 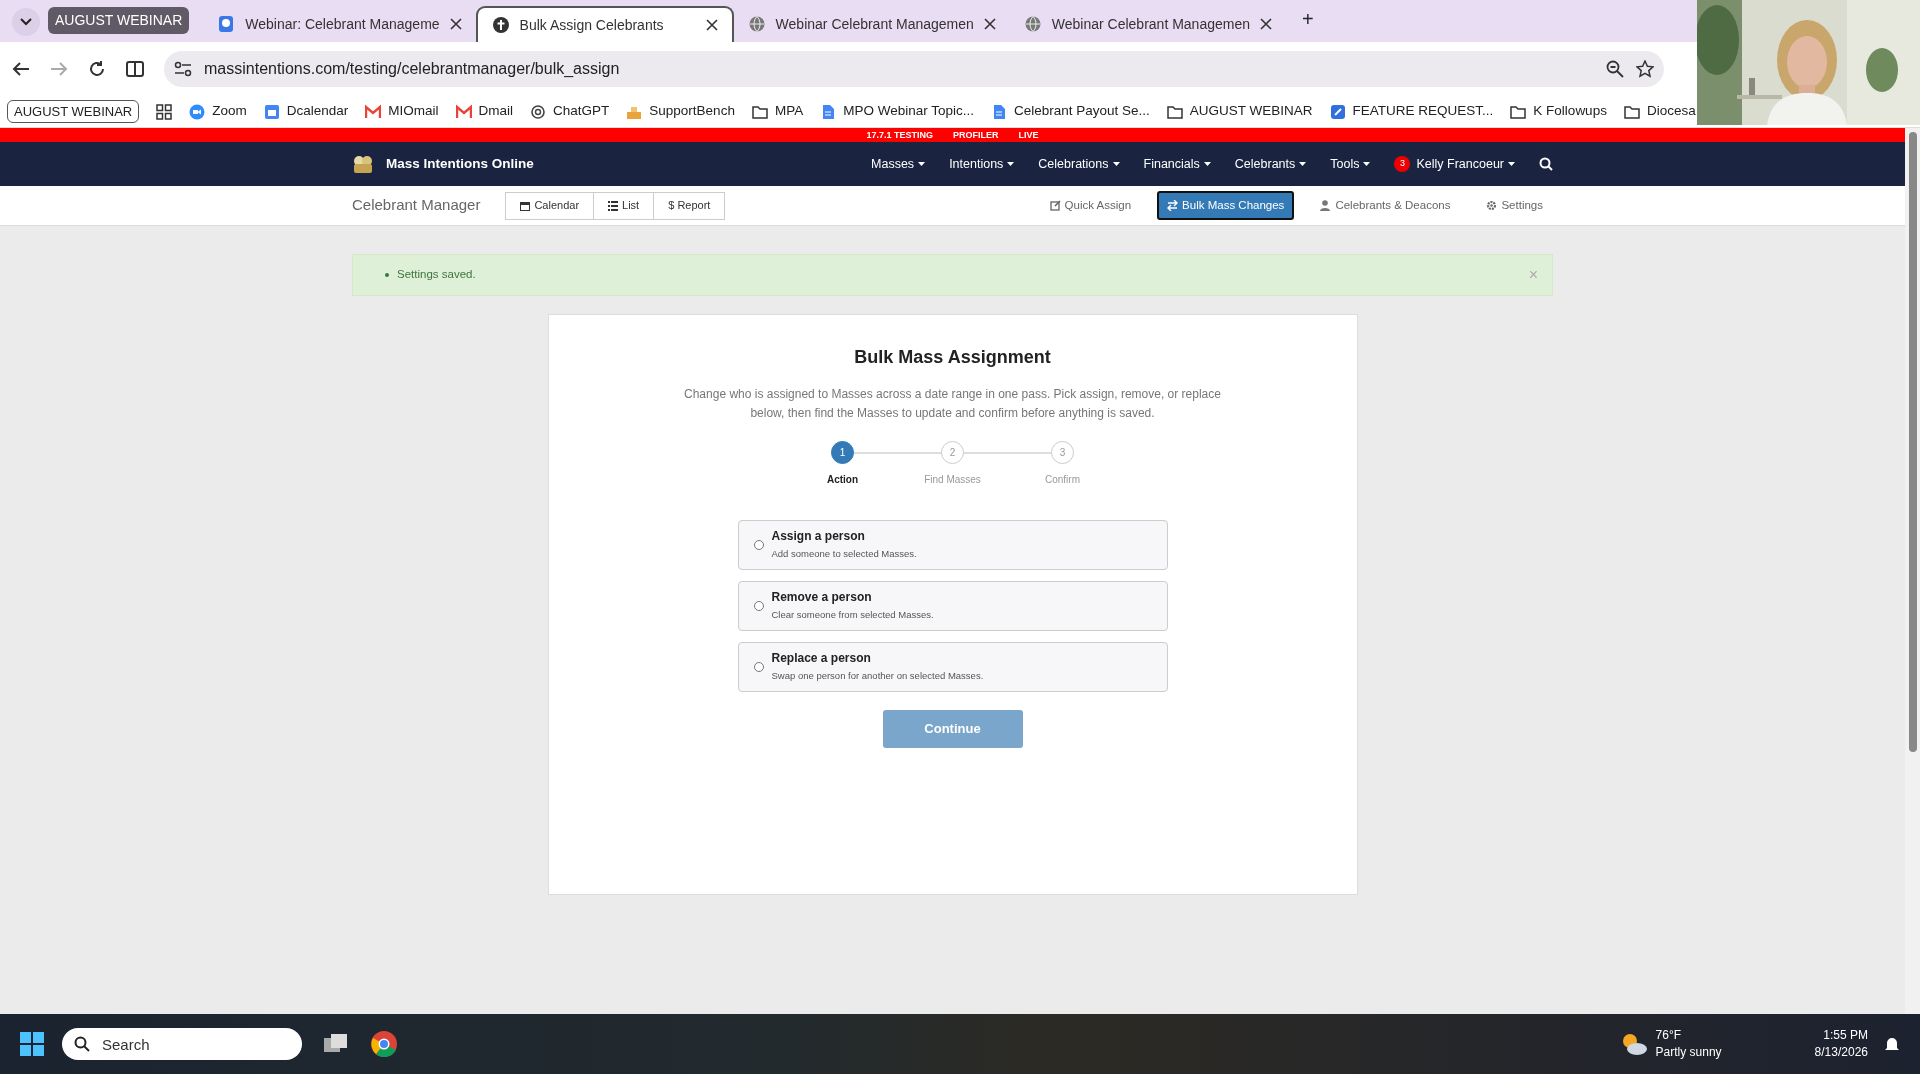 I want to click on star-icon, so click(x=1645, y=69).